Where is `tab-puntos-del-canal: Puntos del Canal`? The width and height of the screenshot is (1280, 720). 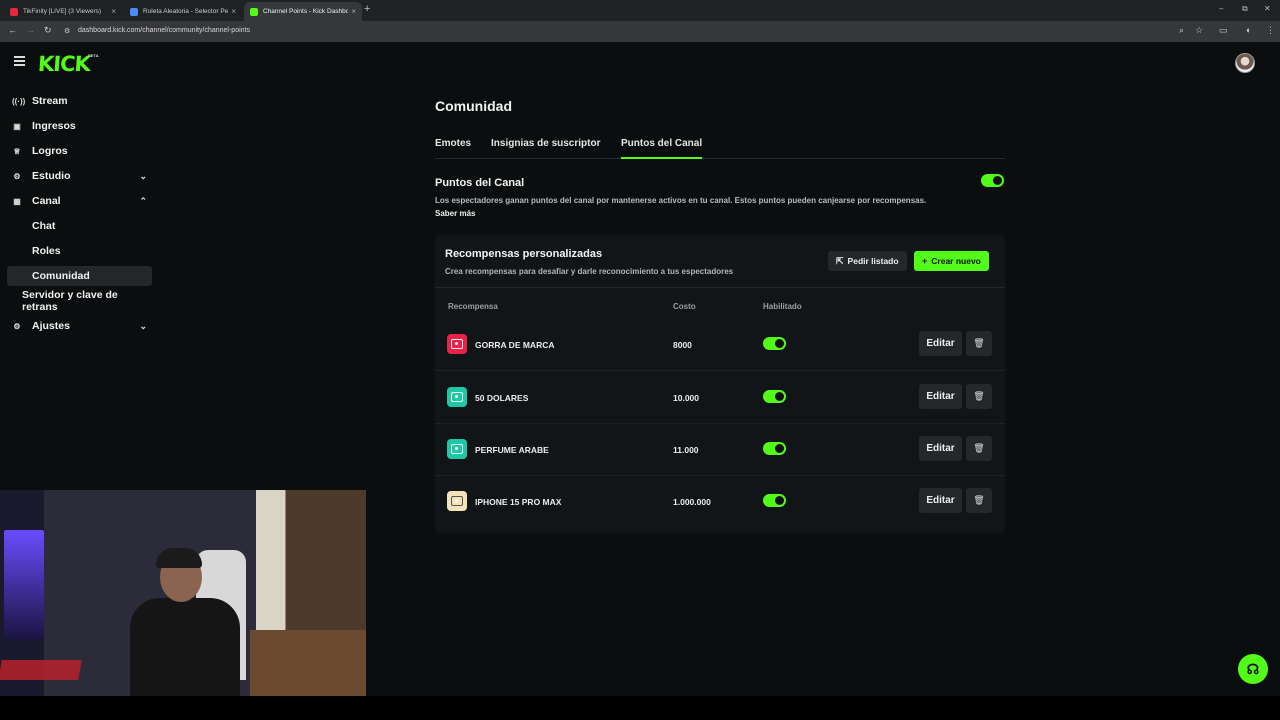 tab-puntos-del-canal: Puntos del Canal is located at coordinates (662, 148).